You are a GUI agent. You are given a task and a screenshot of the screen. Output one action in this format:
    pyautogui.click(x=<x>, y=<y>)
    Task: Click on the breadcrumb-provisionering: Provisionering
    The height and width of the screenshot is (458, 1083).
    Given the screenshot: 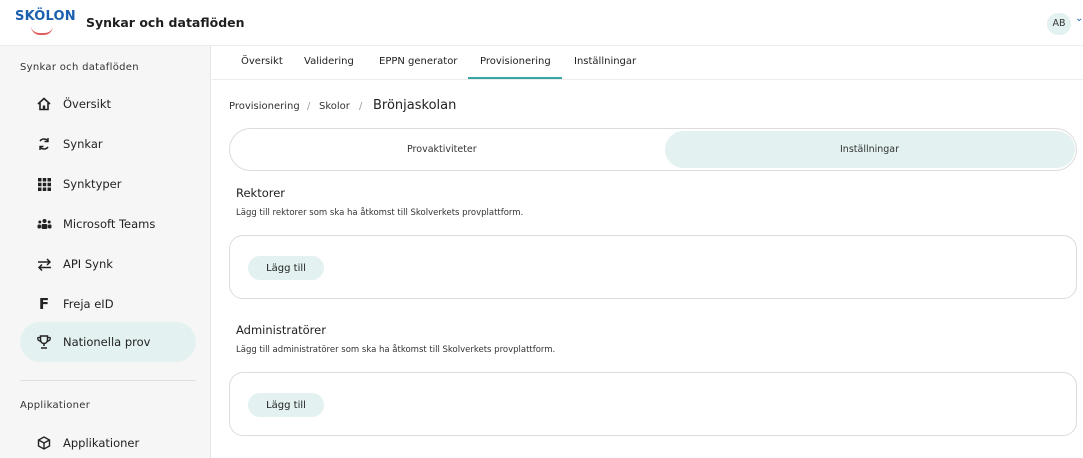 What is the action you would take?
    pyautogui.click(x=264, y=106)
    